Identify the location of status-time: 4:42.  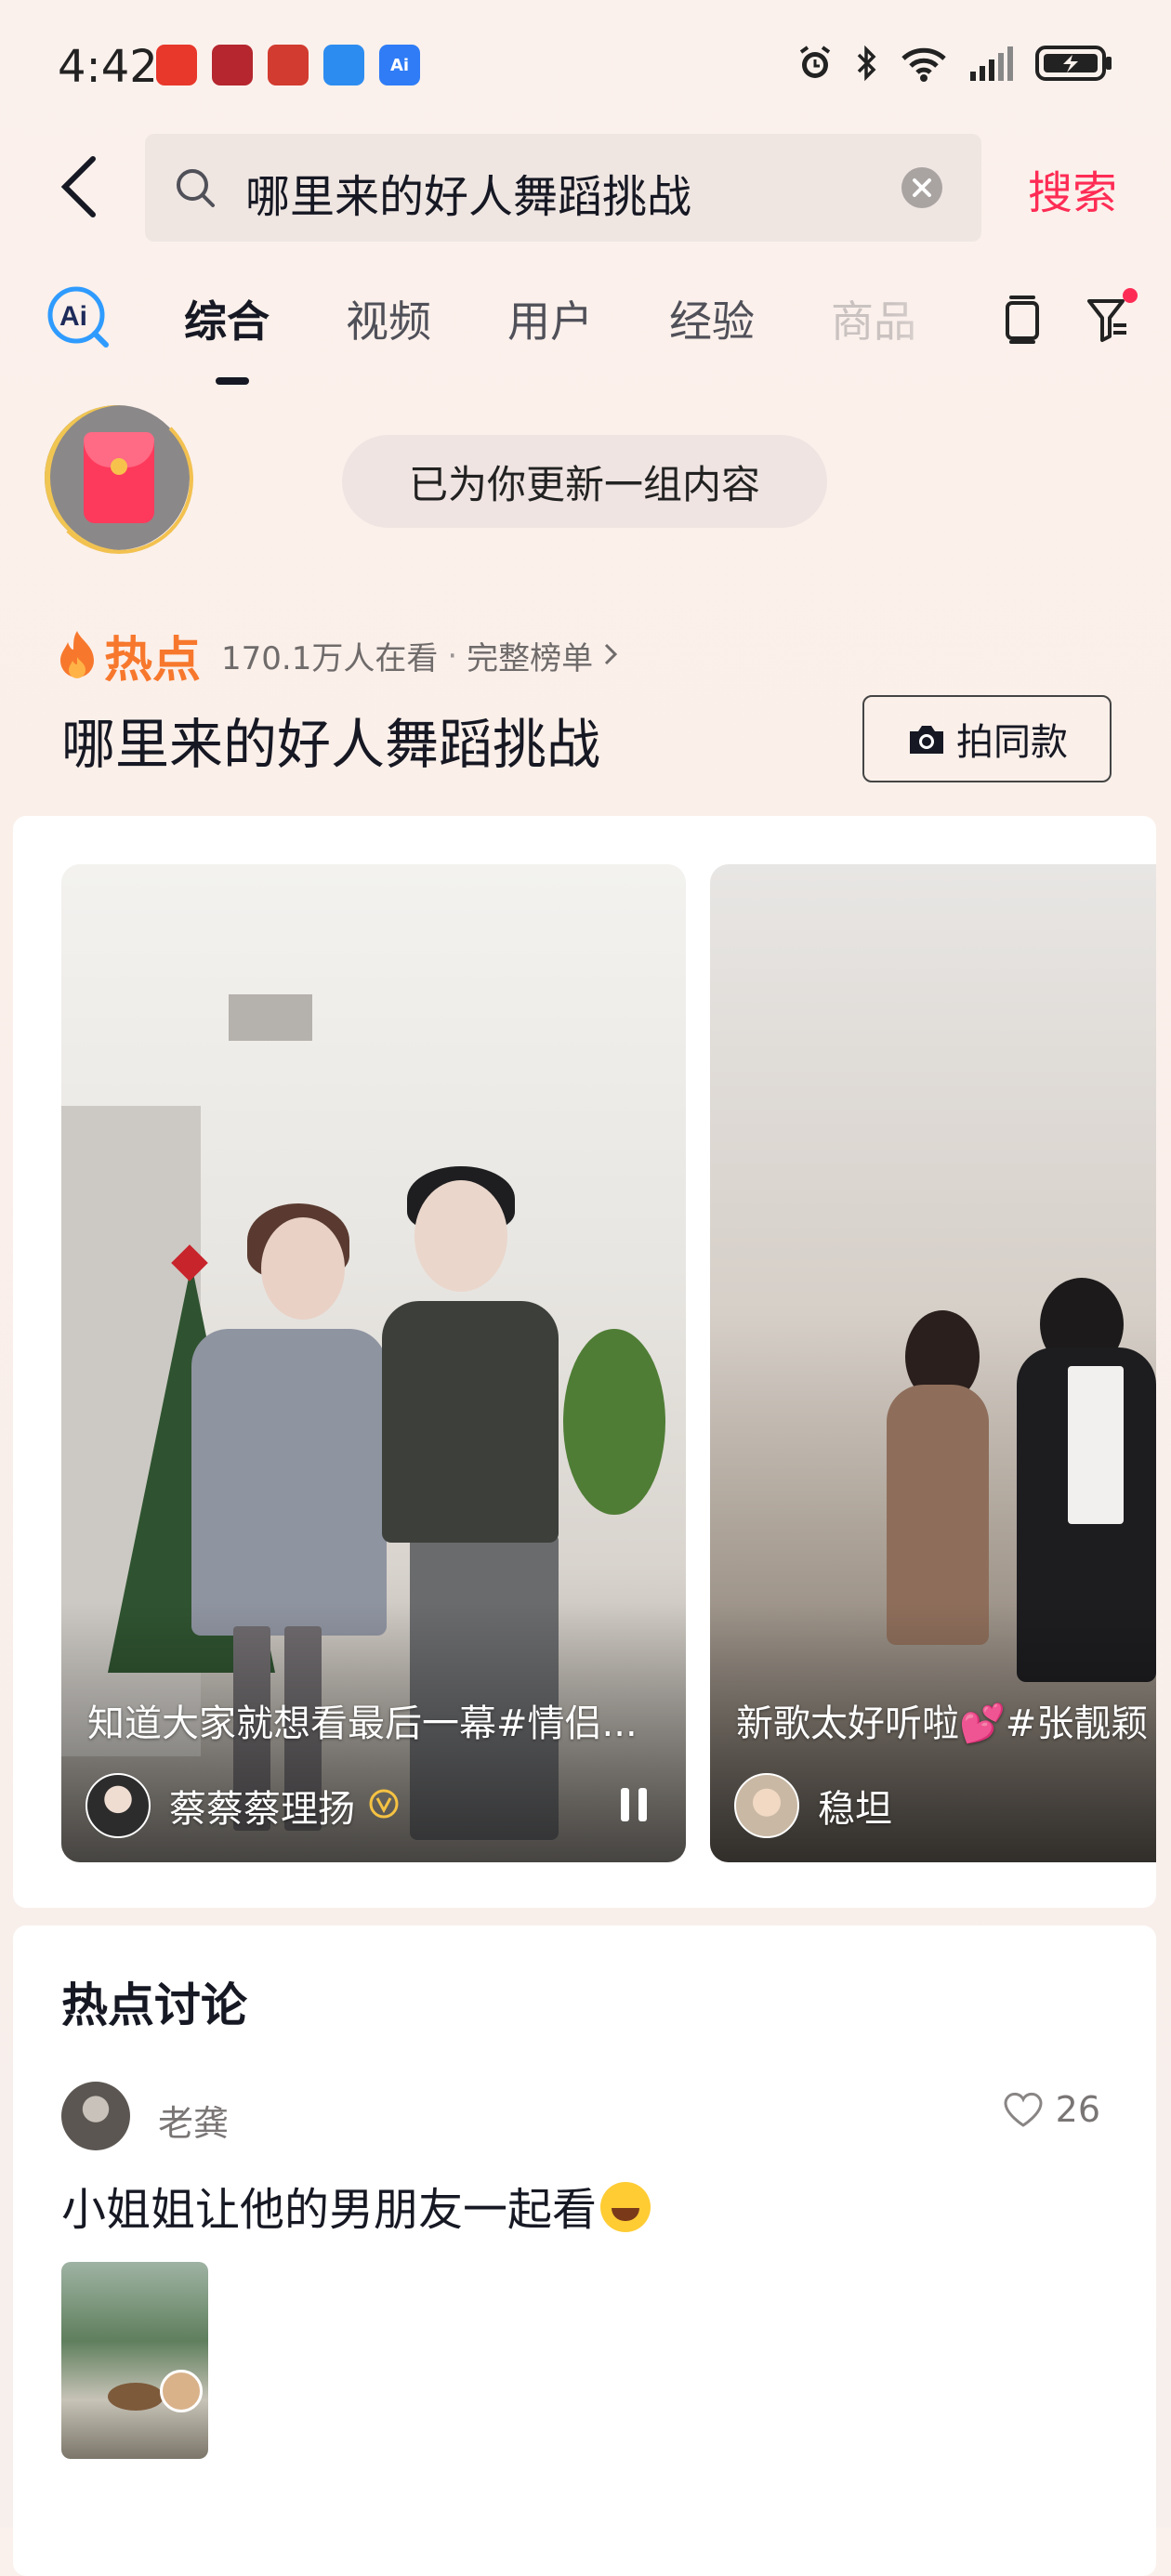
(108, 67).